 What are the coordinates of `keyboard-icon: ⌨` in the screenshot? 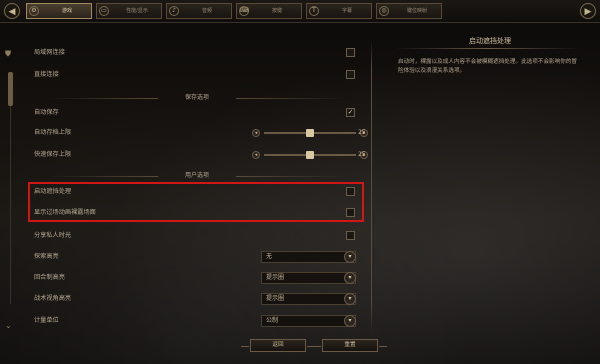 It's located at (244, 11).